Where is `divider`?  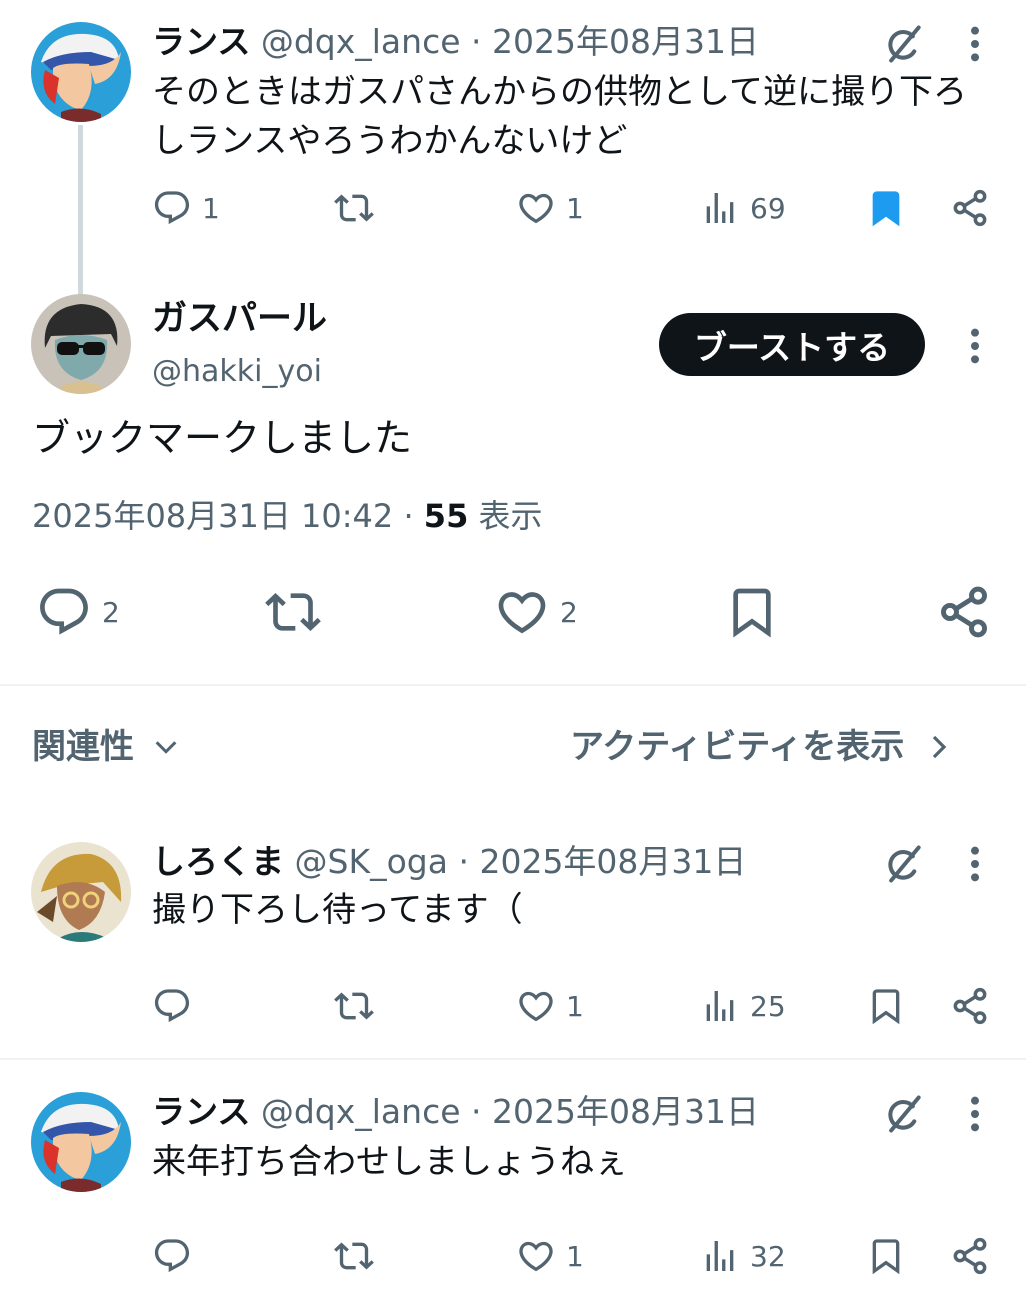 divider is located at coordinates (513, 1059).